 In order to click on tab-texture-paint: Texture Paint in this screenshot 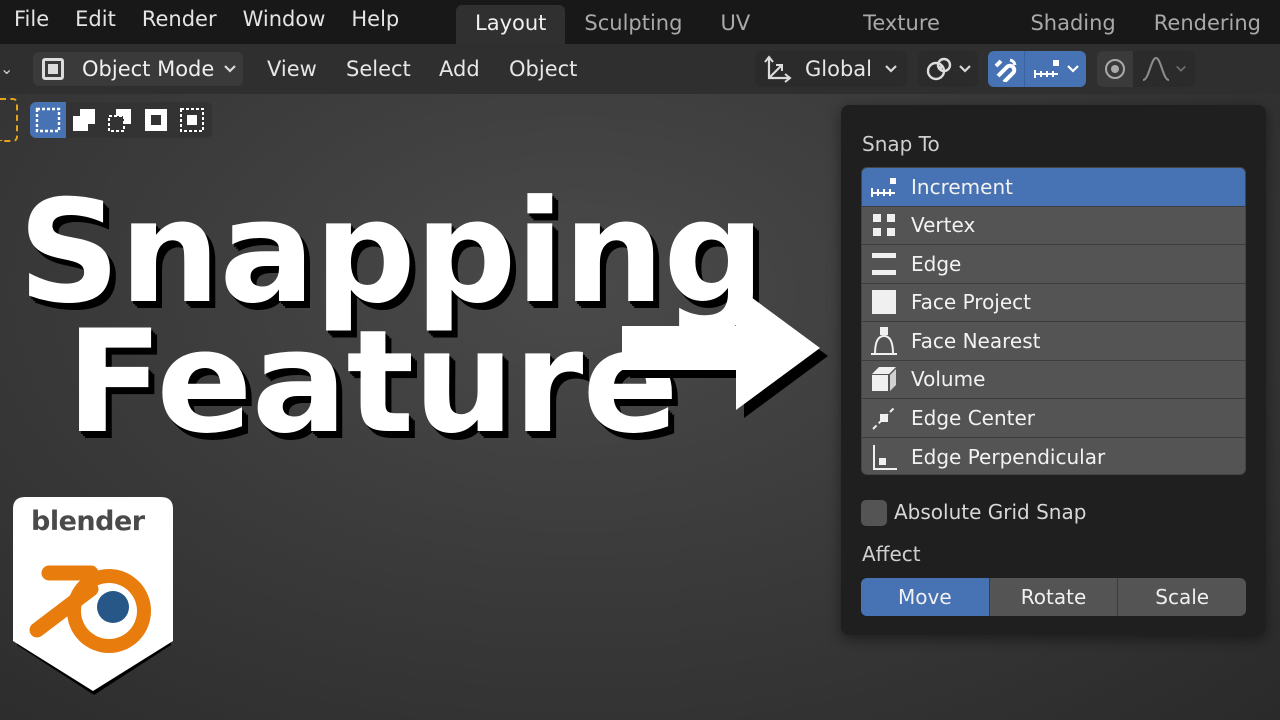, I will do `click(927, 38)`.